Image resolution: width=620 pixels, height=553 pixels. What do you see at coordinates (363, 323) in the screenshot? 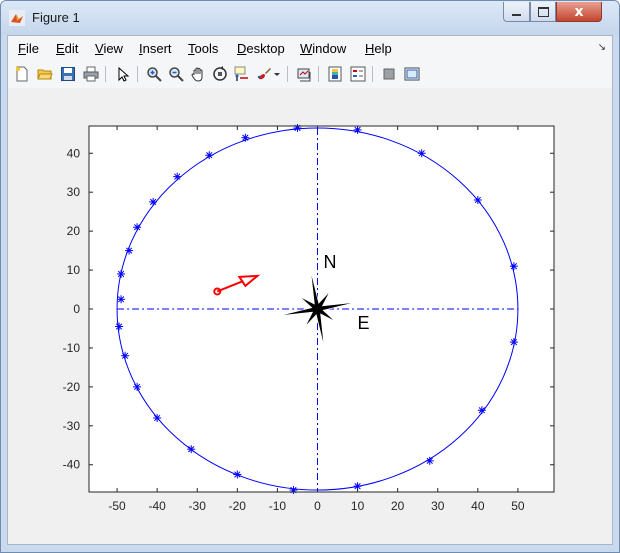
I see `compass-label-east: E` at bounding box center [363, 323].